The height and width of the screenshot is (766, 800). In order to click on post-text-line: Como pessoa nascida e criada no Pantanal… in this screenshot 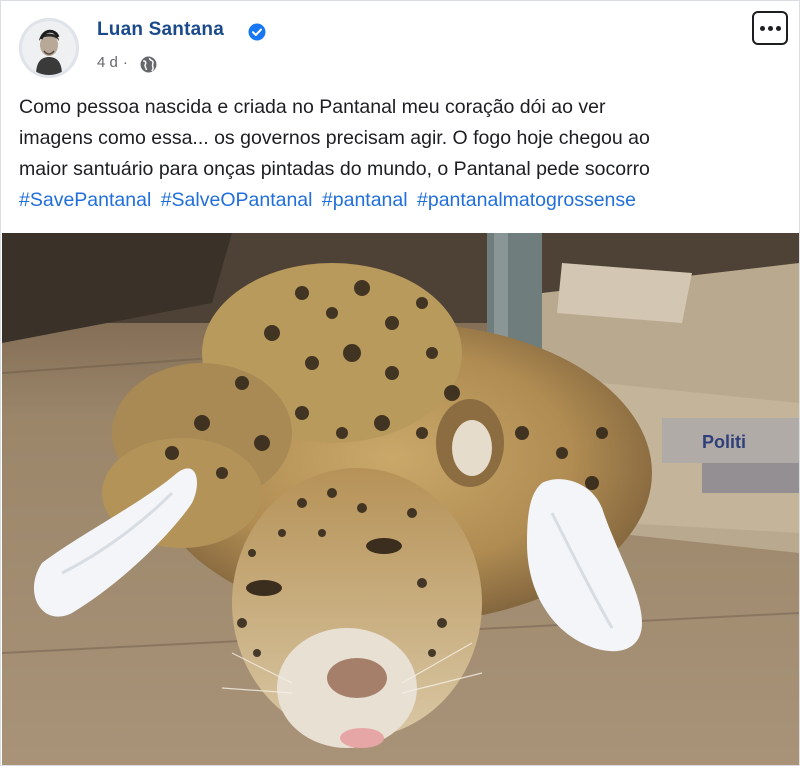, I will do `click(312, 107)`.